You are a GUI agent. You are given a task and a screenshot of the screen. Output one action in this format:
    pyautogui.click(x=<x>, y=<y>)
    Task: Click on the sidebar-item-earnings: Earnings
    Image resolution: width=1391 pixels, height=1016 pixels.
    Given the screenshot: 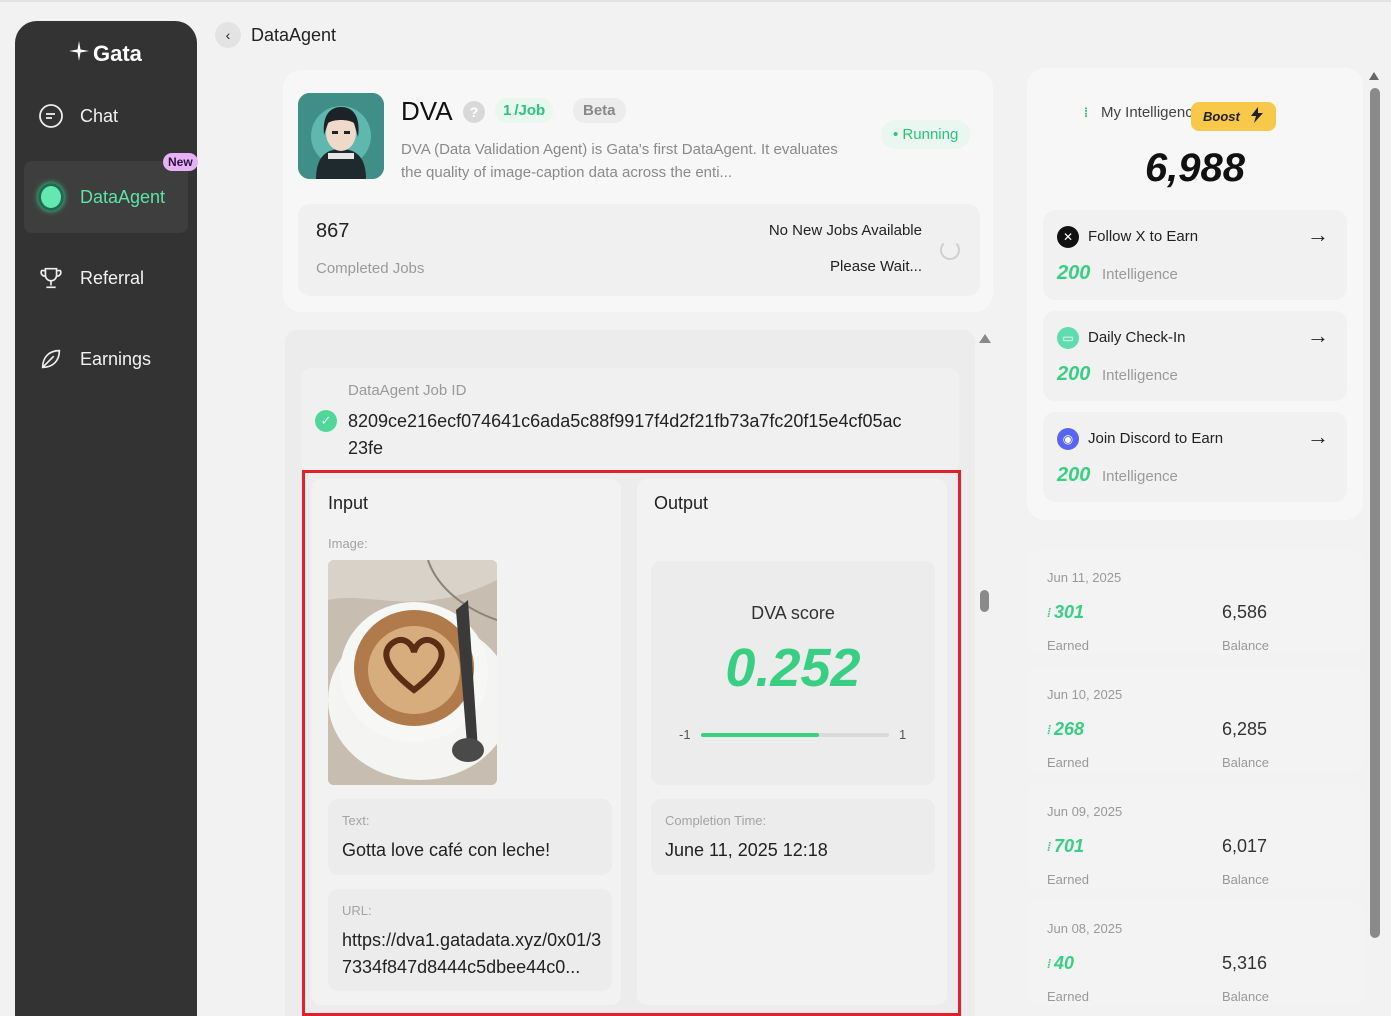 What is the action you would take?
    pyautogui.click(x=106, y=359)
    